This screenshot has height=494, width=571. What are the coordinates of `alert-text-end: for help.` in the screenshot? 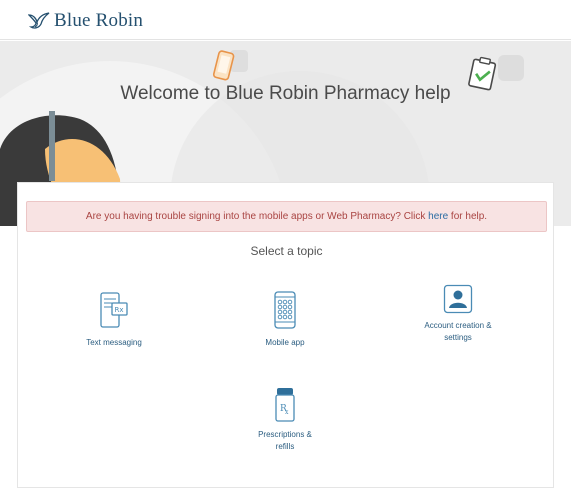 It's located at (468, 216).